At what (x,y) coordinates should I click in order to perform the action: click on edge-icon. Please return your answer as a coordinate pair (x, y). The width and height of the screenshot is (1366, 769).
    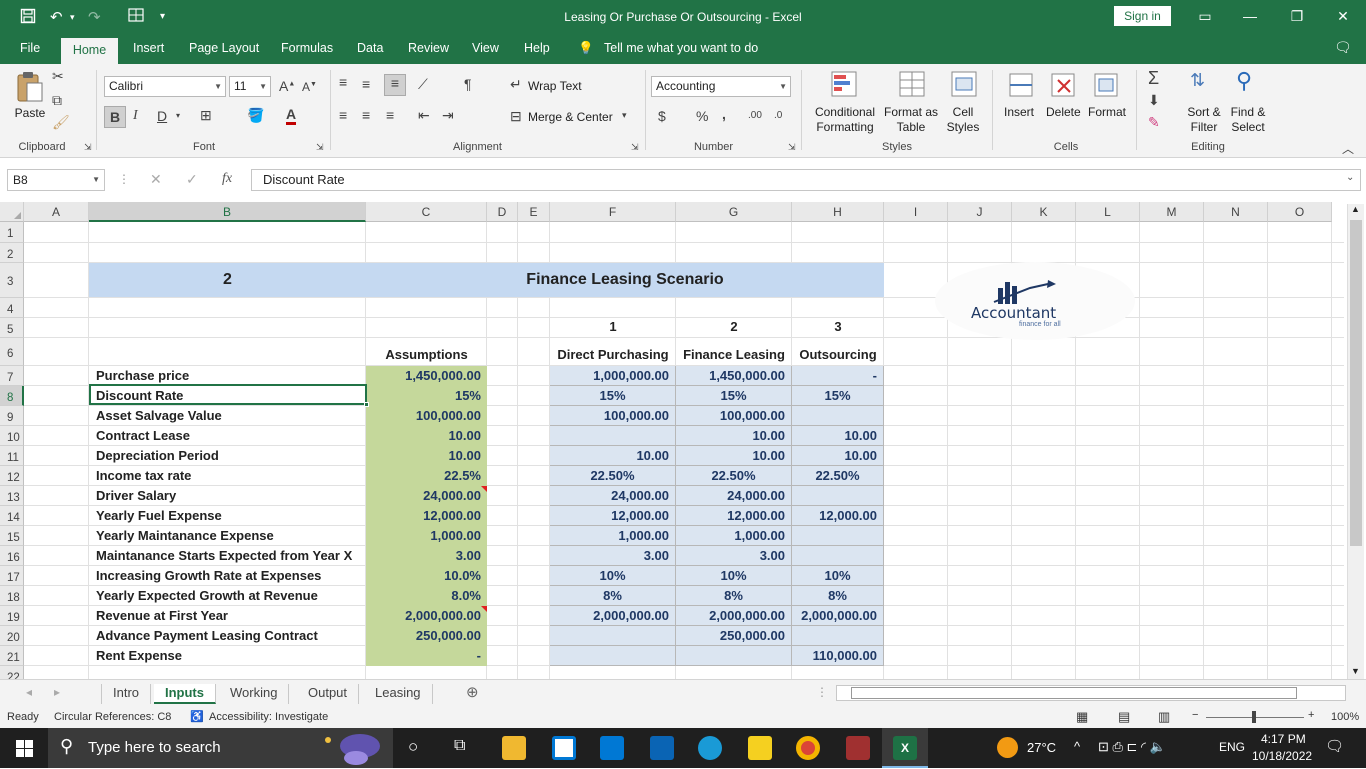
    Looking at the image, I should click on (710, 748).